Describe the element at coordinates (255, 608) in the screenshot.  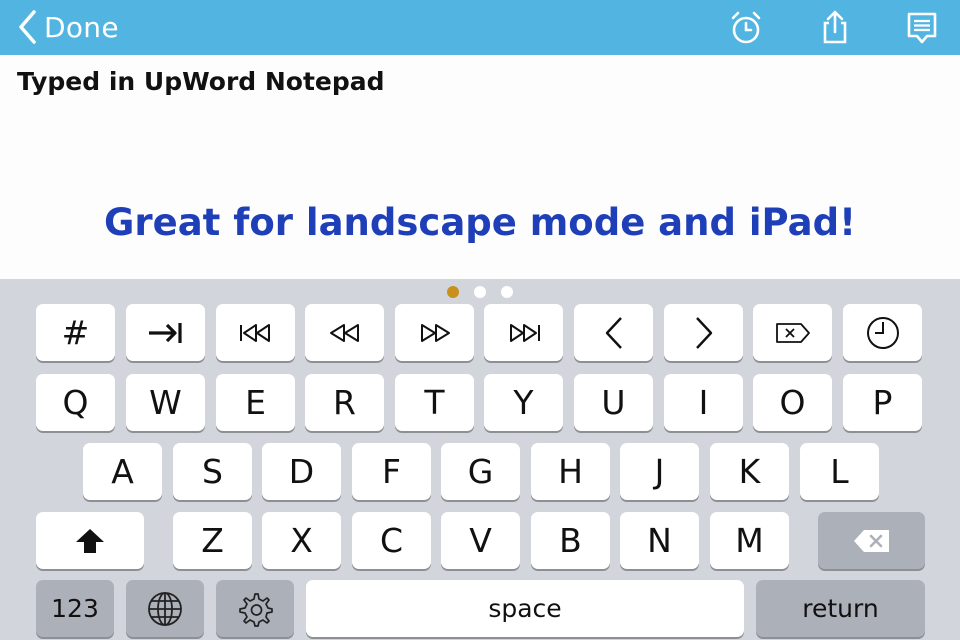
I see `settings-key` at that location.